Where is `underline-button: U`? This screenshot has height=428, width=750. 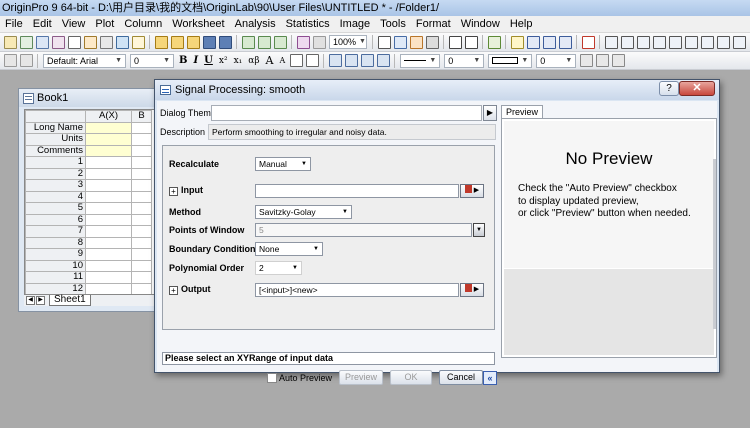
underline-button: U is located at coordinates (208, 60).